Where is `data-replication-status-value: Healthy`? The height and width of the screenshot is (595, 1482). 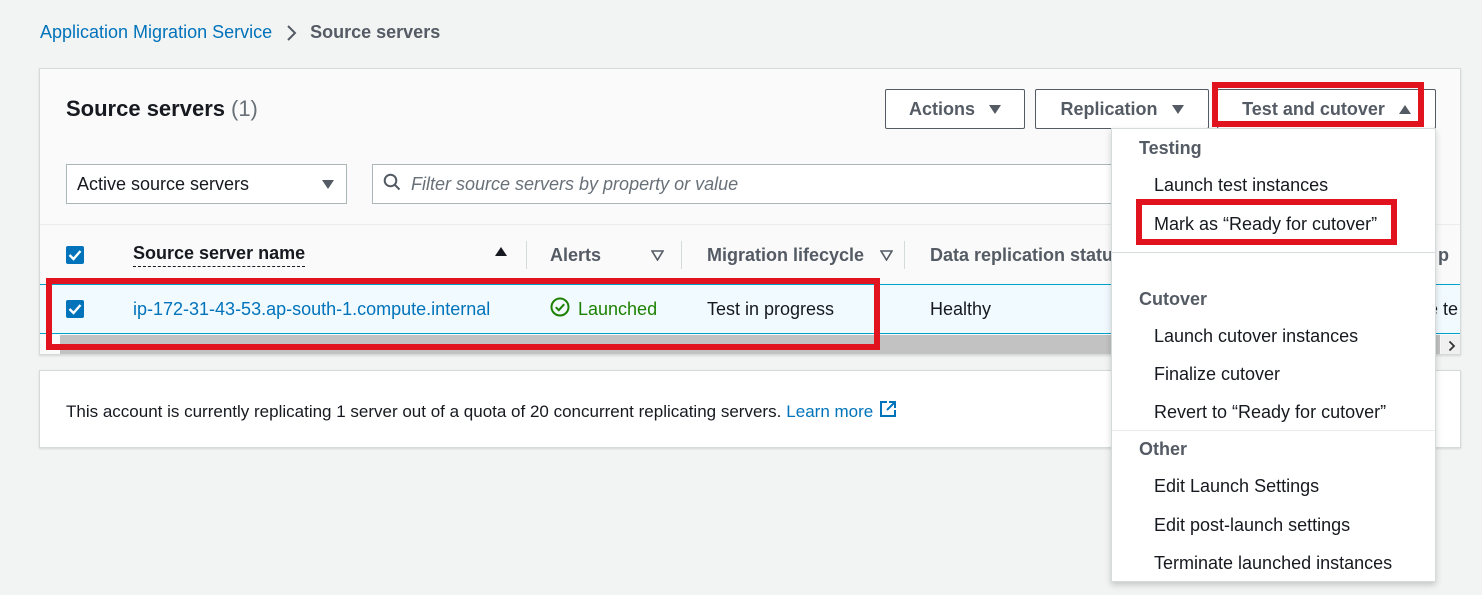
data-replication-status-value: Healthy is located at coordinates (961, 308).